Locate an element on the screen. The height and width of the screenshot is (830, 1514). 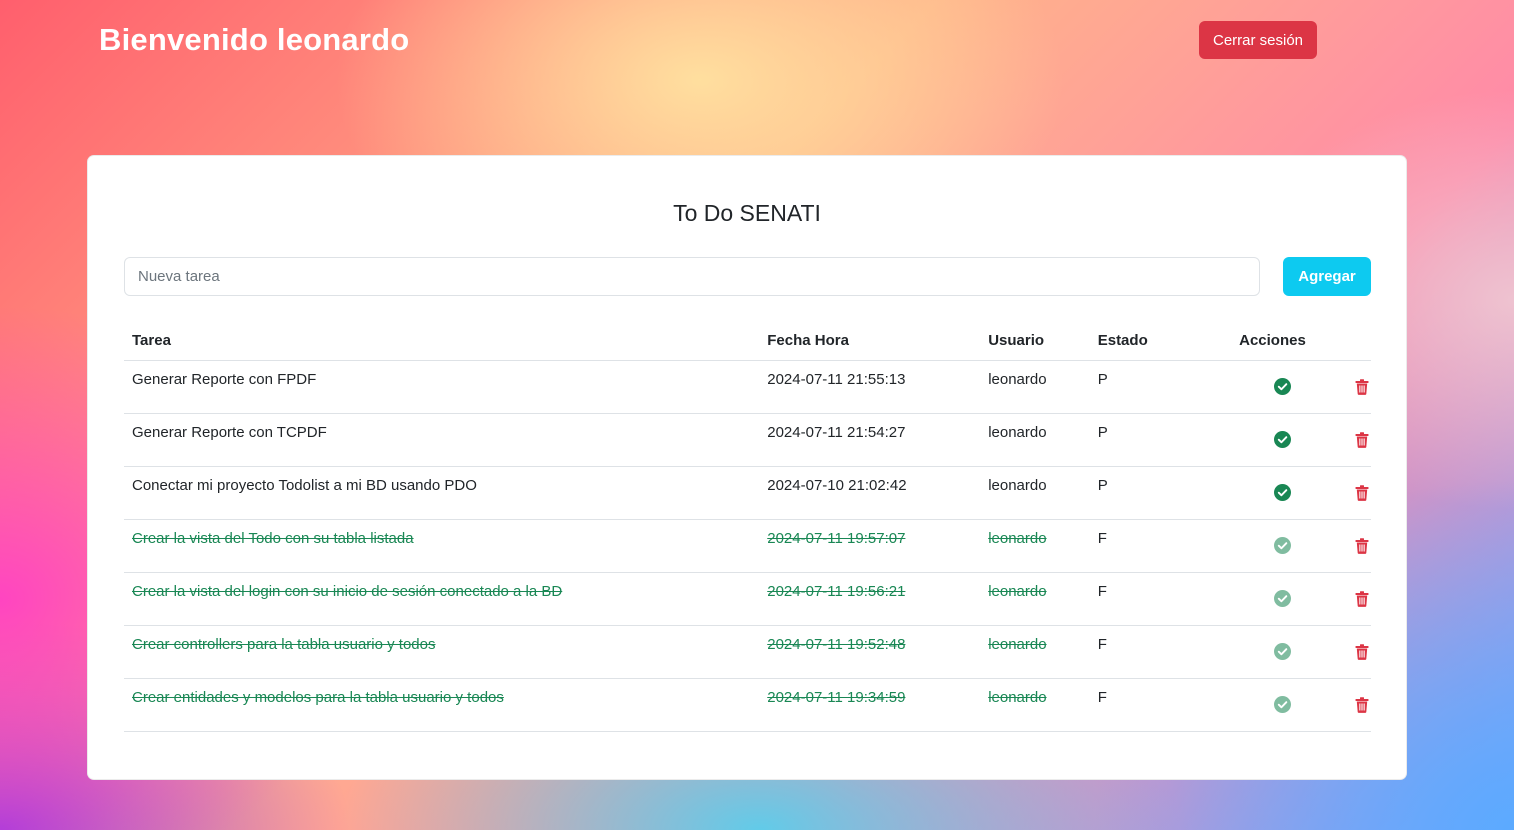
task-title: Generar Reporte con FPDF is located at coordinates (442, 387).